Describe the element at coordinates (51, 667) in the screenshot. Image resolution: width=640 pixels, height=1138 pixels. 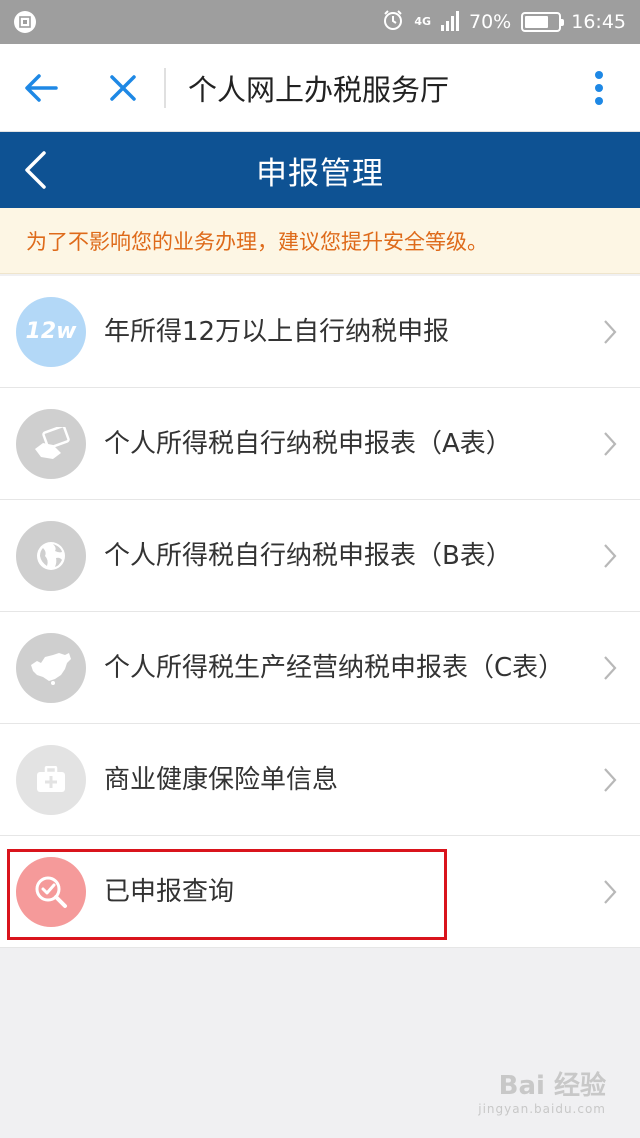
I see `china-map-icon` at that location.